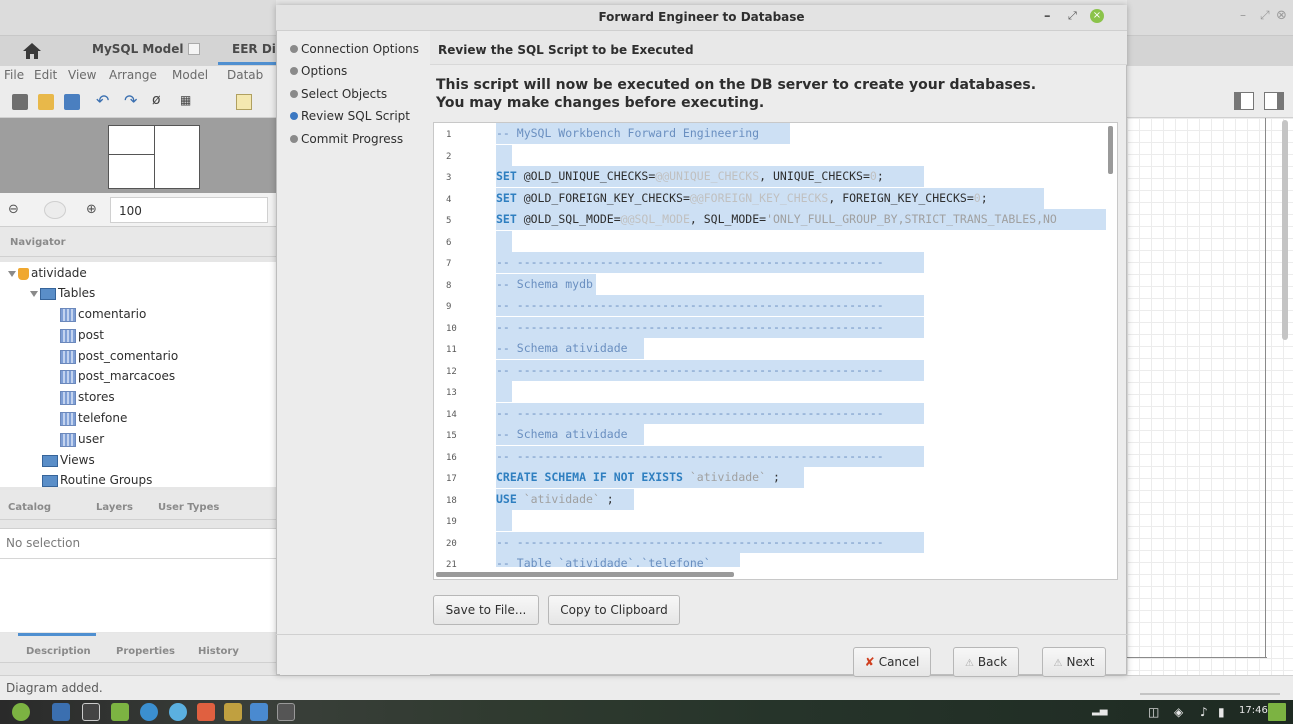  Describe the element at coordinates (97, 480) in the screenshot. I see `tree-routine-groups-folder: Routine Groups` at that location.